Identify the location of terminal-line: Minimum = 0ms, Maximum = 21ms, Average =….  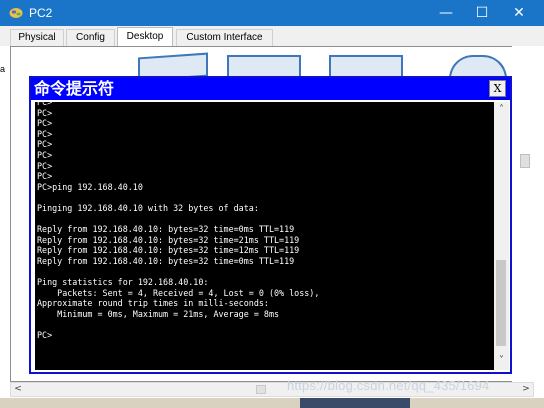
(158, 313).